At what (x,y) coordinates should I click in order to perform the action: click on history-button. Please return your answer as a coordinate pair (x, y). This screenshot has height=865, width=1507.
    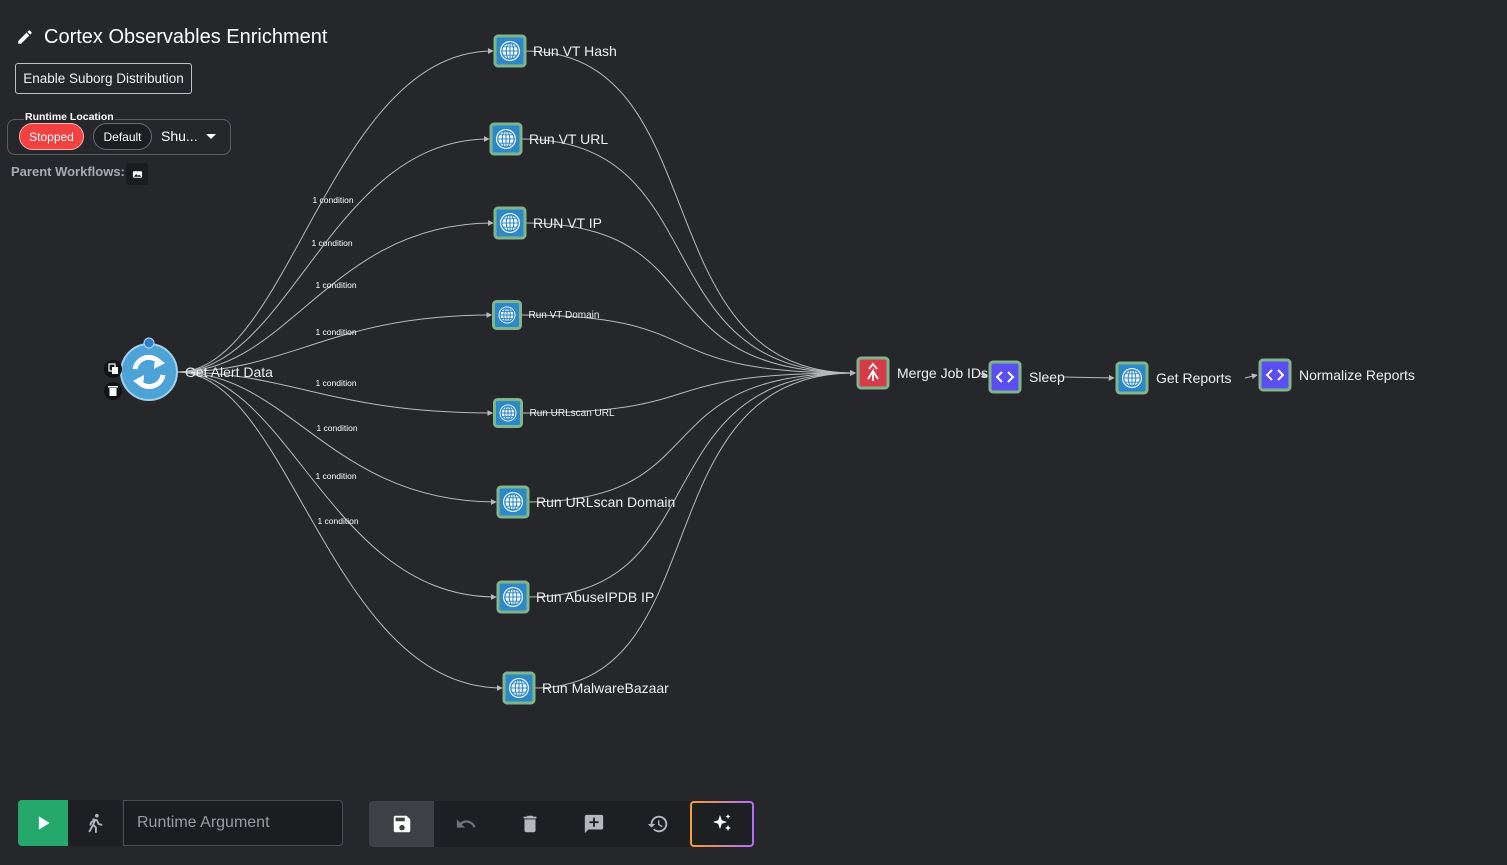
    Looking at the image, I should click on (658, 824).